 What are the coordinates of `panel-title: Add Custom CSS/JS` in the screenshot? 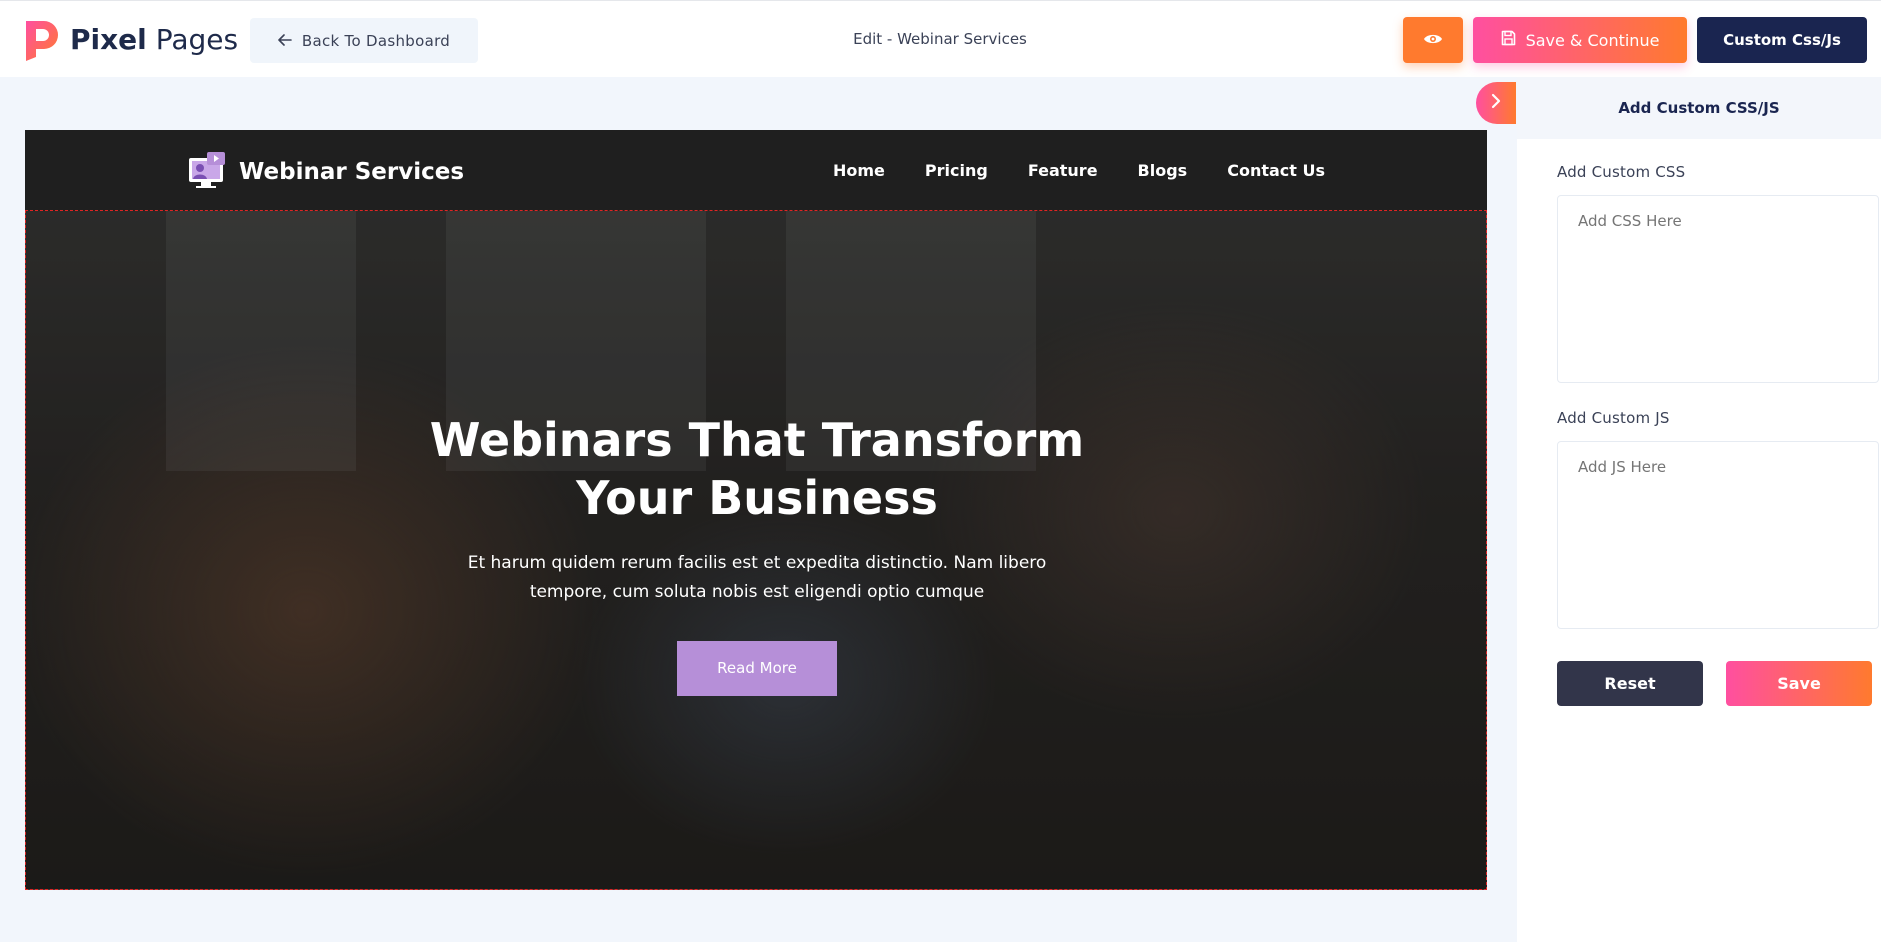 It's located at (1699, 108).